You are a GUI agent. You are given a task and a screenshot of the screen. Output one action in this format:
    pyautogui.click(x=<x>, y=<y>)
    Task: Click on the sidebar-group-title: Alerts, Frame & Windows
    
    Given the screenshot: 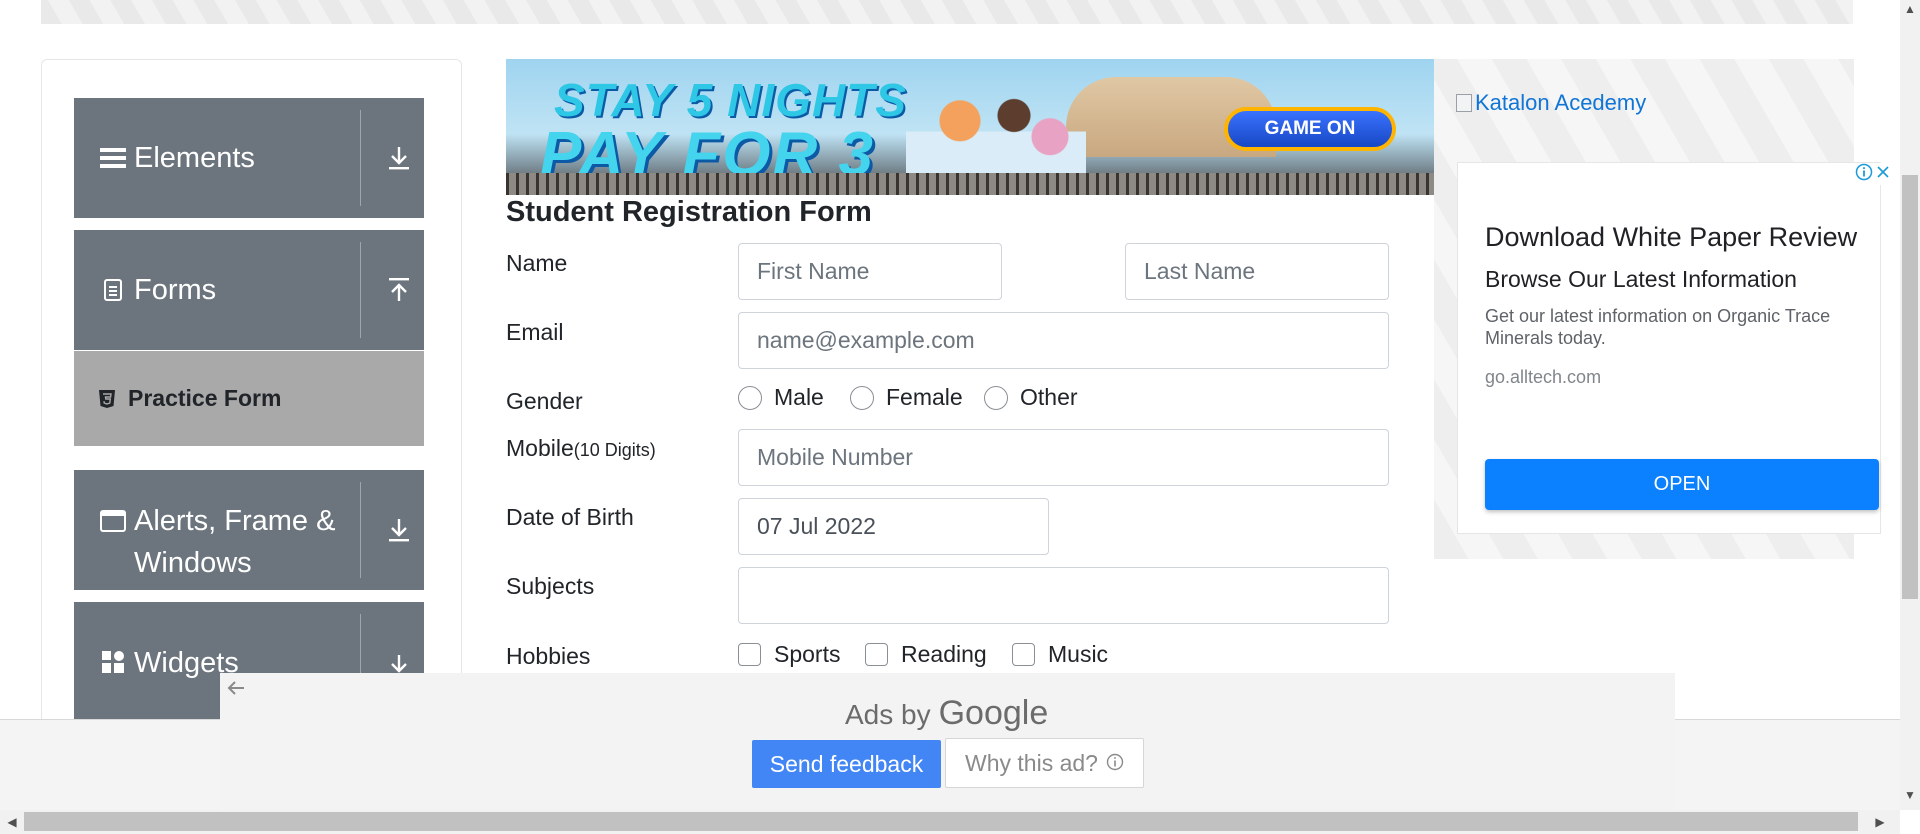 What is the action you would take?
    pyautogui.click(x=234, y=542)
    